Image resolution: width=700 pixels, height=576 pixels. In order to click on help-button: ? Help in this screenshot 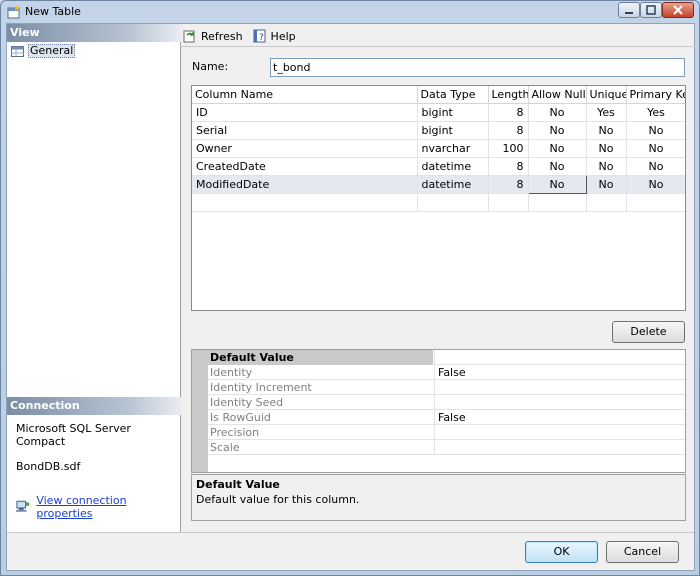, I will do `click(274, 36)`.